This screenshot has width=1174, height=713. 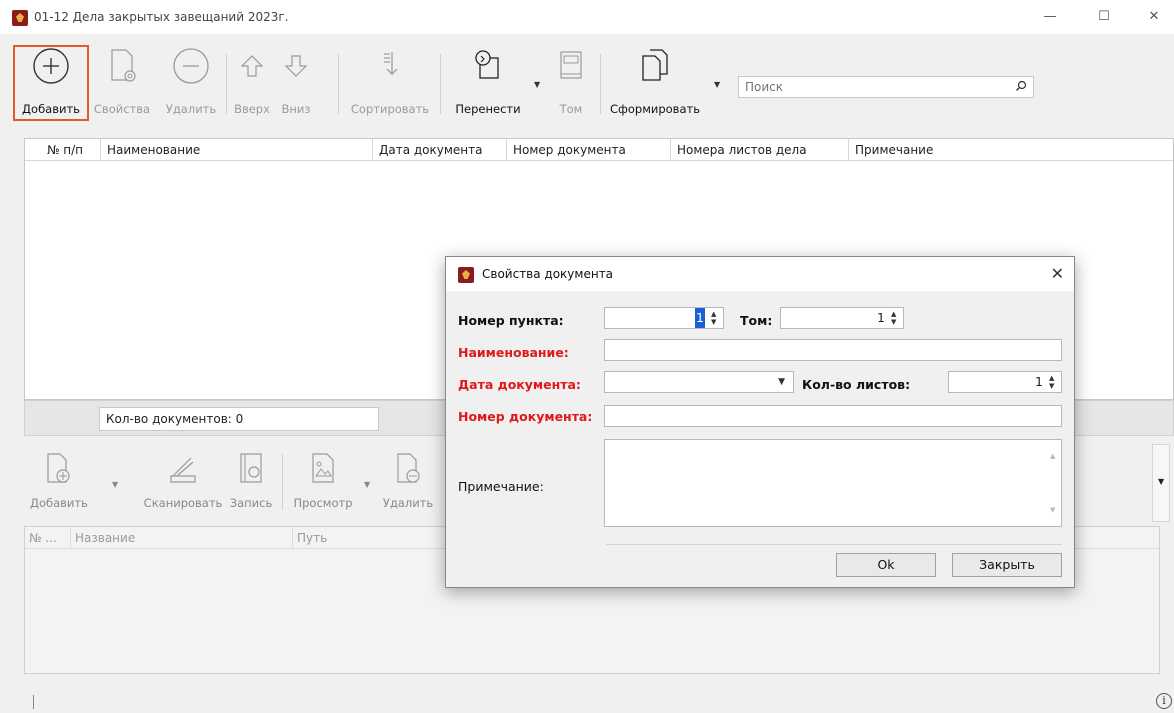 I want to click on volume-label: Том, so click(x=571, y=109).